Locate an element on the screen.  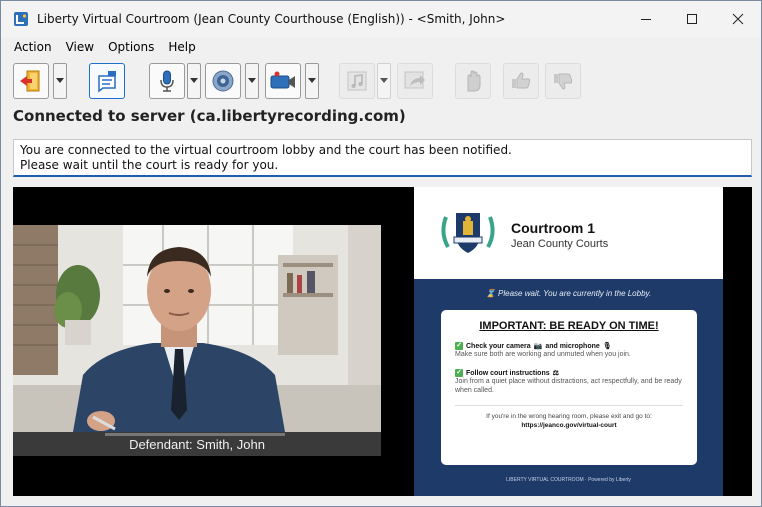
court-subtitle: Jean County Courts is located at coordinates (560, 244).